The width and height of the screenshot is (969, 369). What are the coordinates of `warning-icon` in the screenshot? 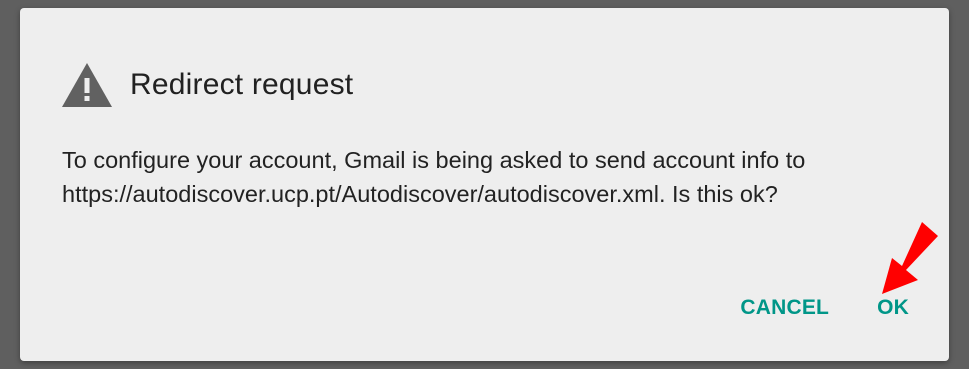 It's located at (87, 85).